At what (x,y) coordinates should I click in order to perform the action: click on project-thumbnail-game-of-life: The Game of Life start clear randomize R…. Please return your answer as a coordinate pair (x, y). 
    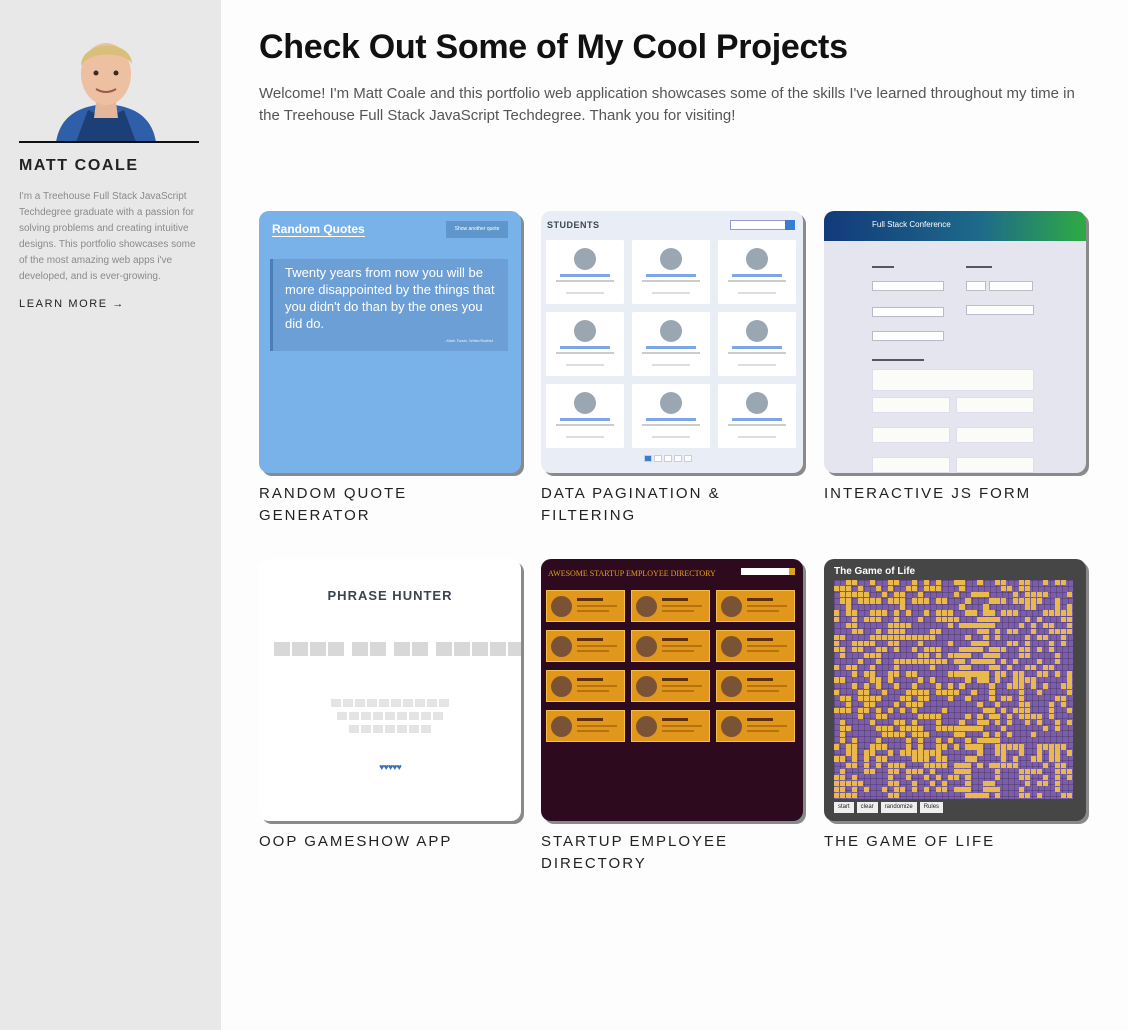
    Looking at the image, I should click on (955, 690).